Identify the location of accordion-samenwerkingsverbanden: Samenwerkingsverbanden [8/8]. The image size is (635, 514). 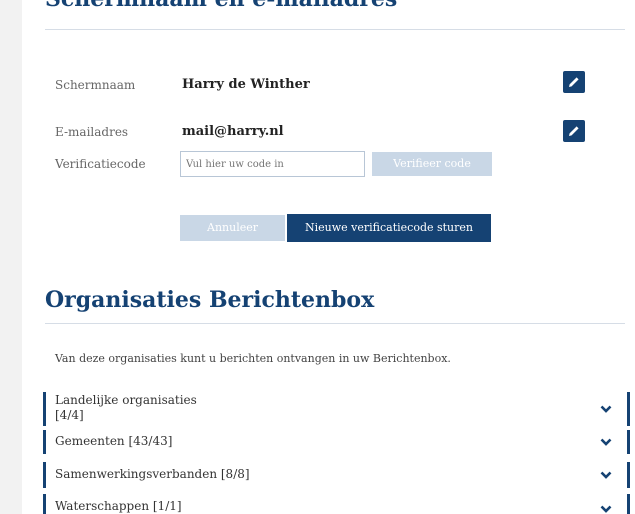
(336, 475).